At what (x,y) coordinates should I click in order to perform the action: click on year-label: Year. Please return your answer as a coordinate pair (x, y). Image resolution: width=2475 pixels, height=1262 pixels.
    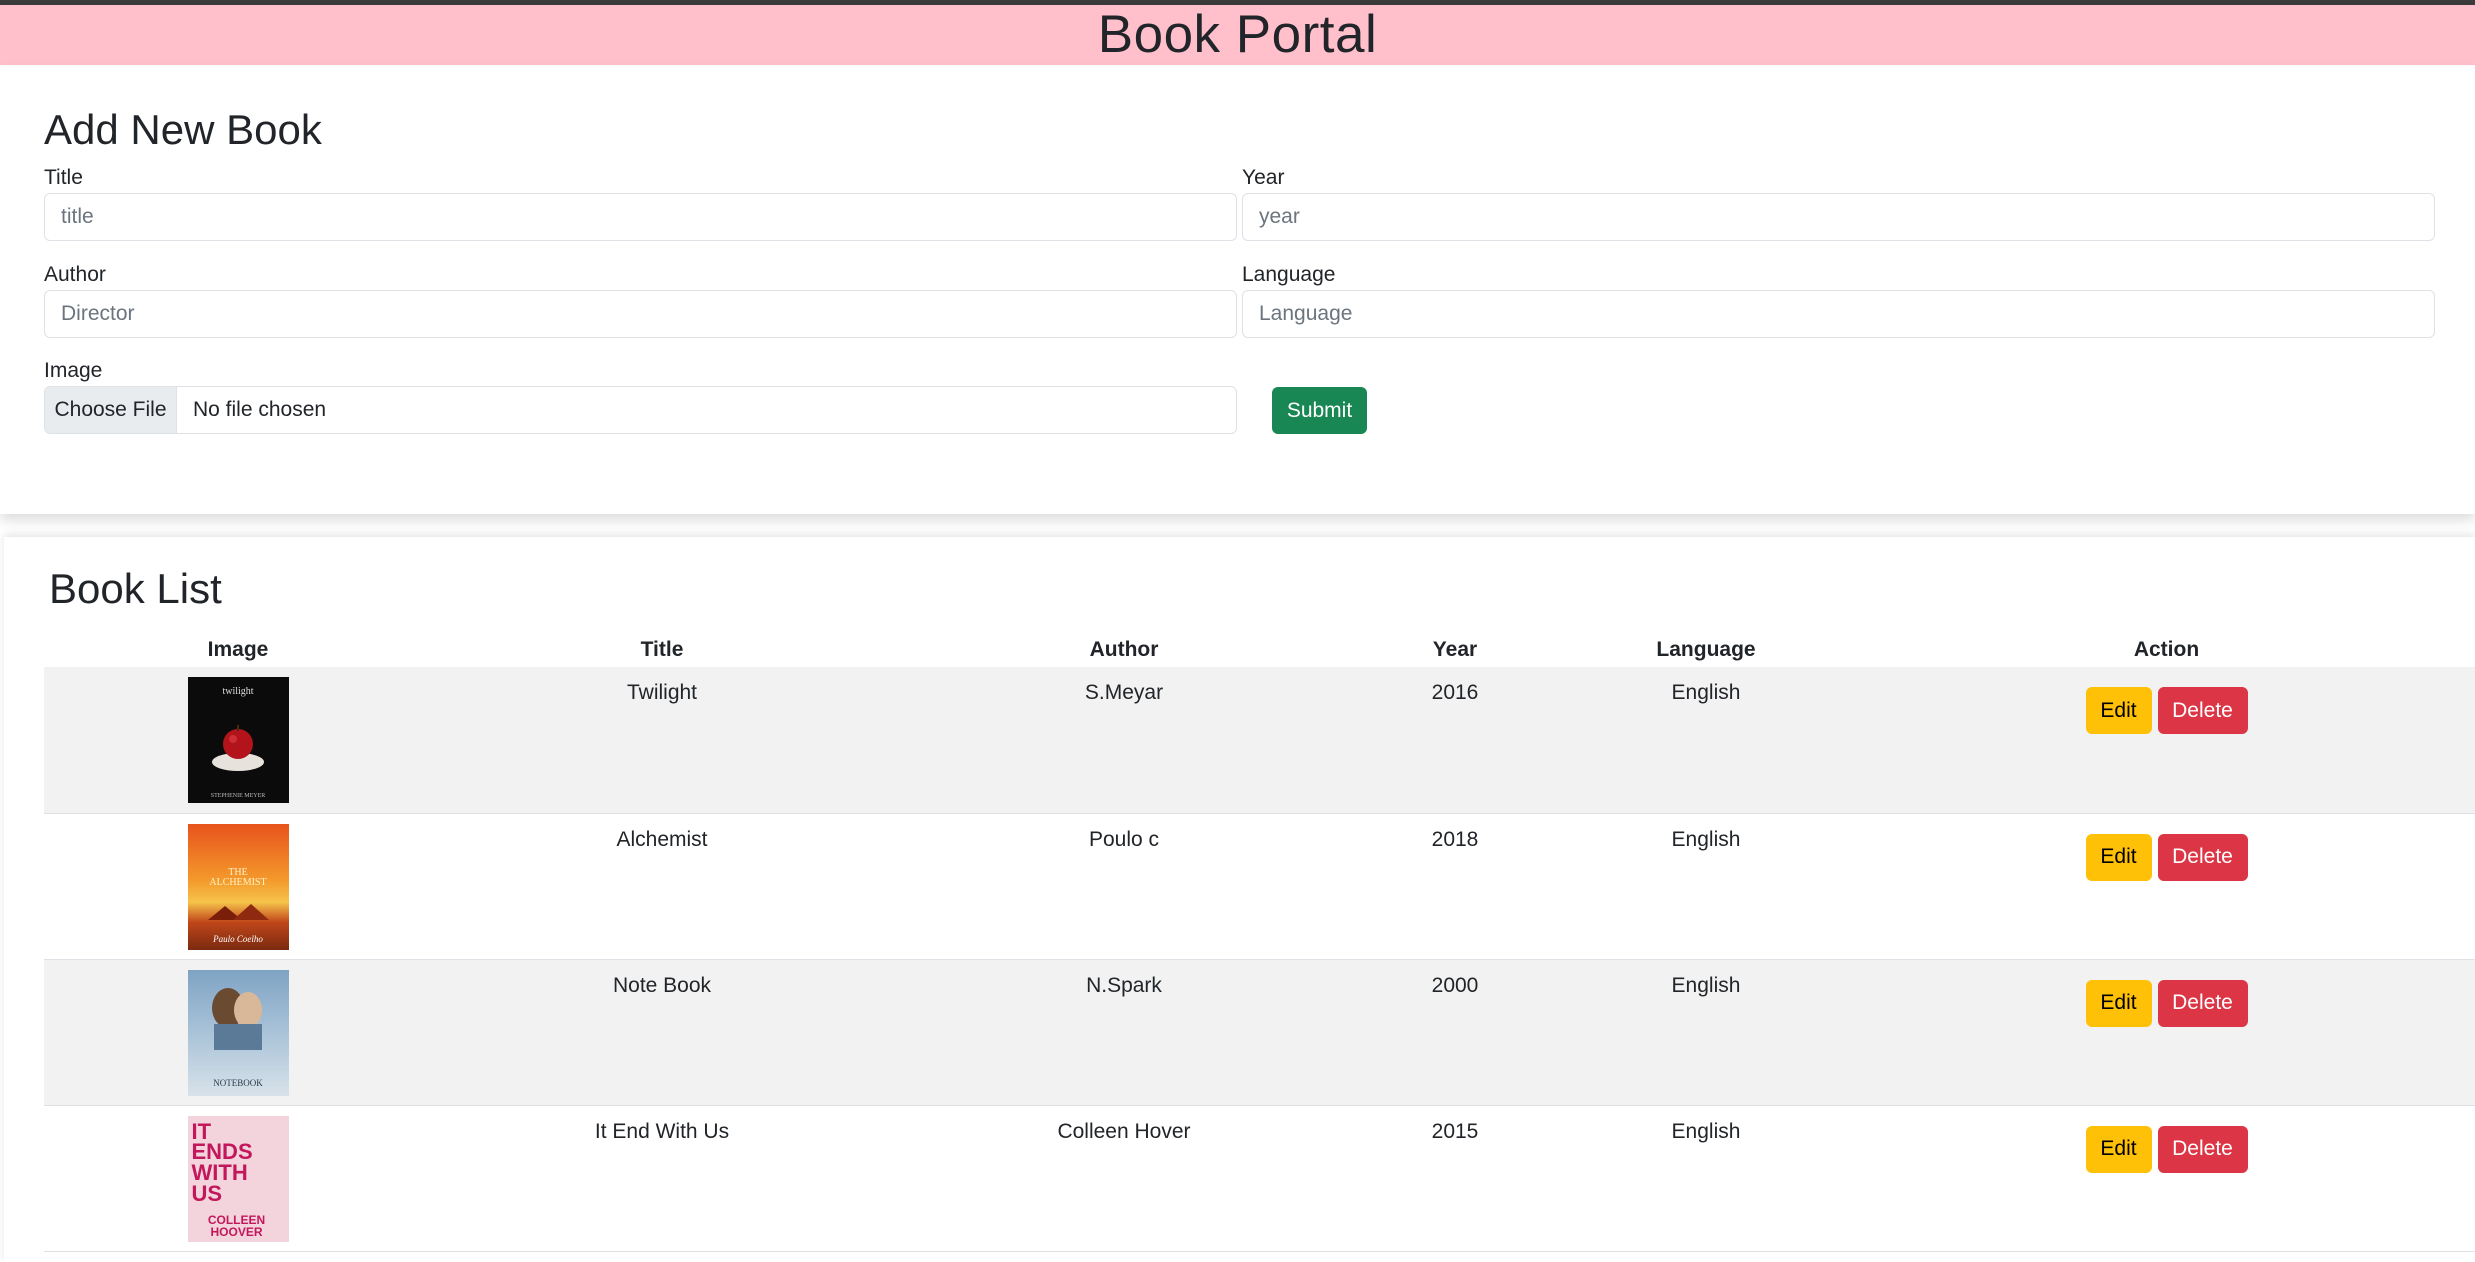
    Looking at the image, I should click on (1263, 177).